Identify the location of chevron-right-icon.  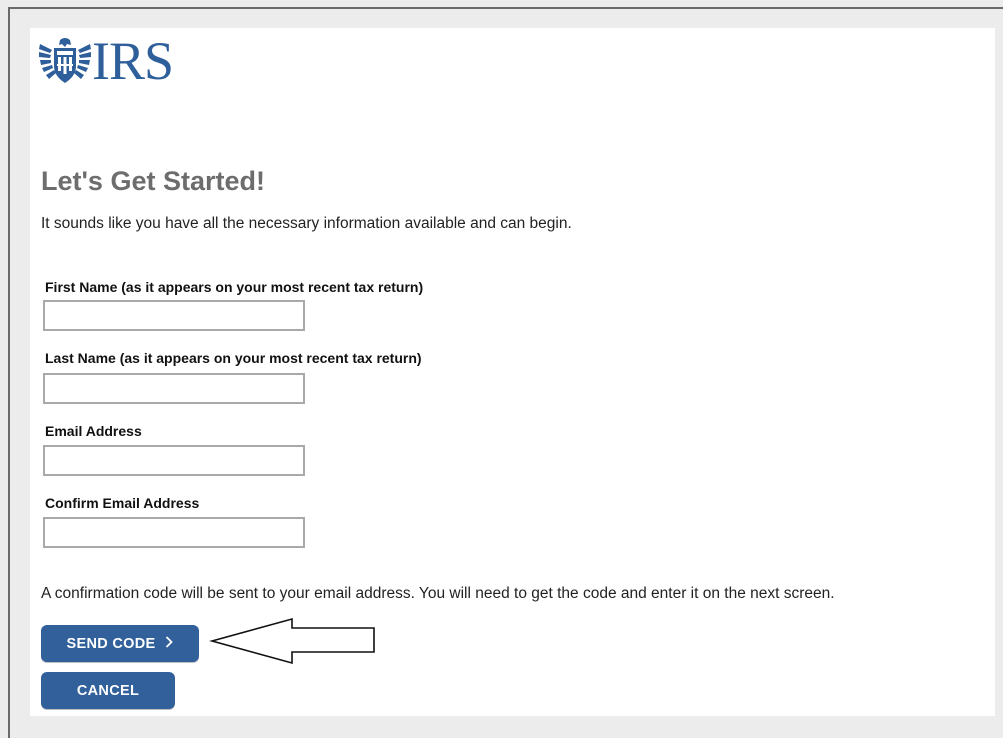
(169, 644).